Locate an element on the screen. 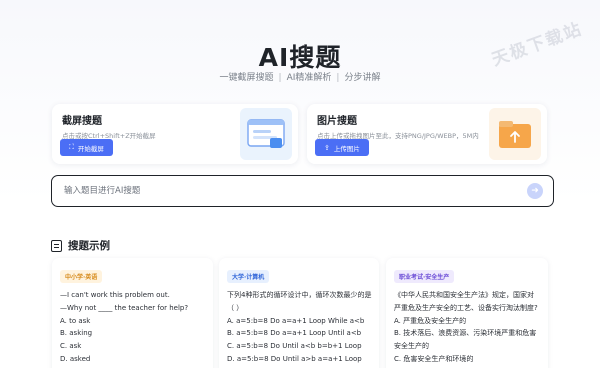  option-line: B. 技术落后、浪费资源、污染环境严重和危害安全生产的 is located at coordinates (465, 340).